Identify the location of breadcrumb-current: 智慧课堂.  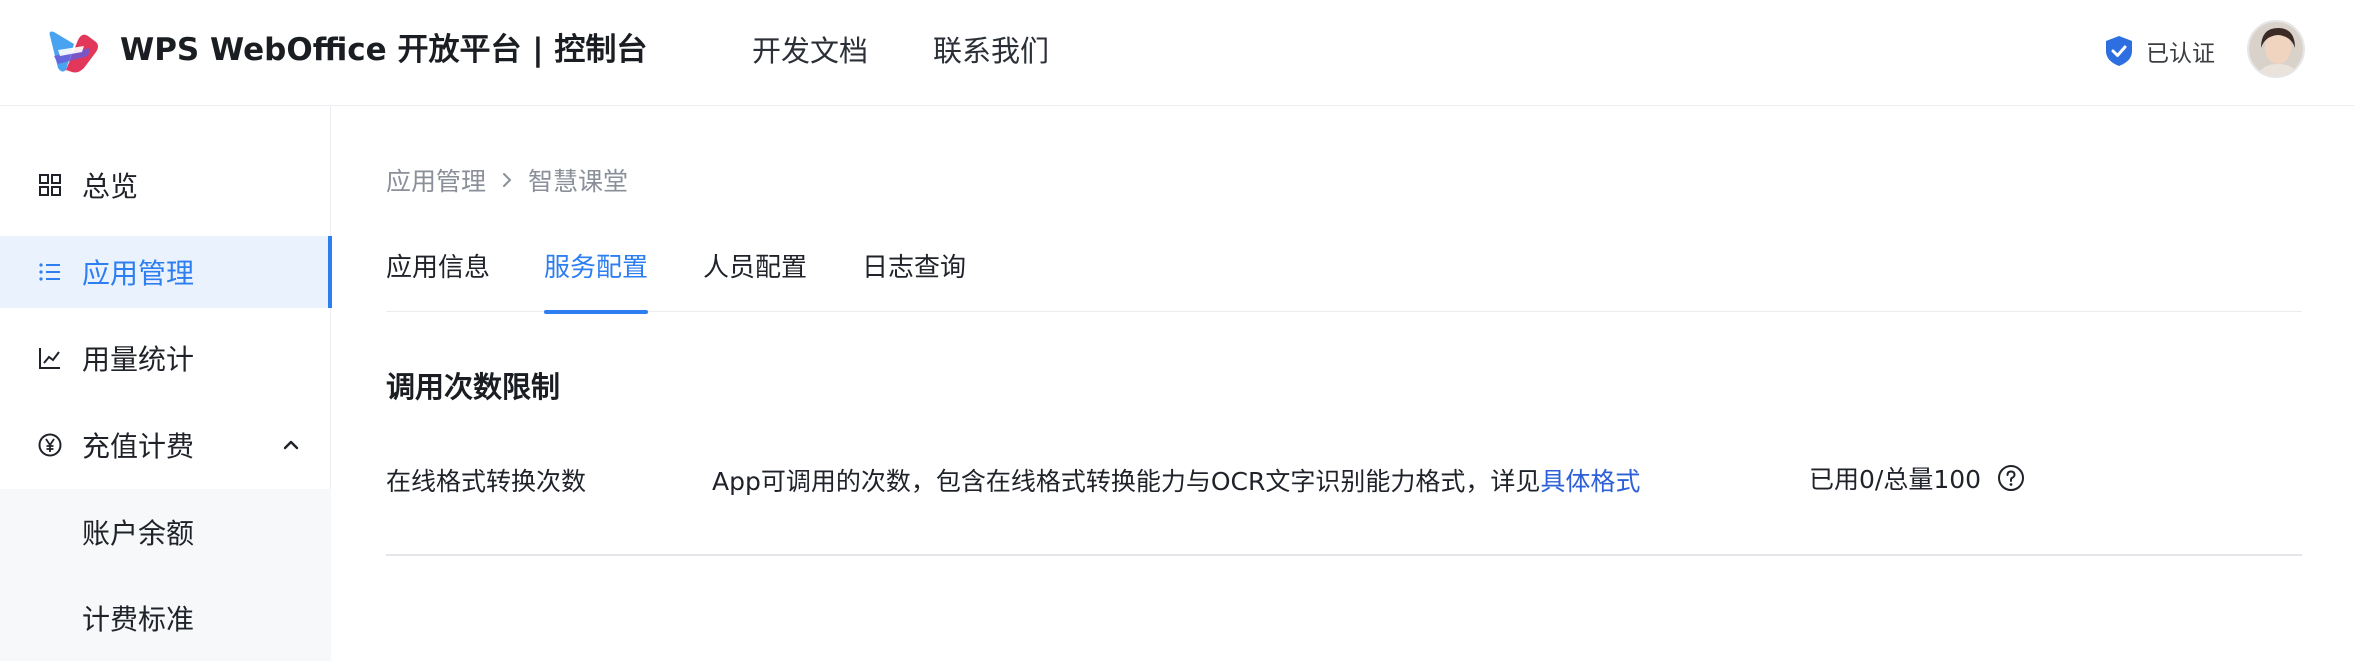
(578, 181).